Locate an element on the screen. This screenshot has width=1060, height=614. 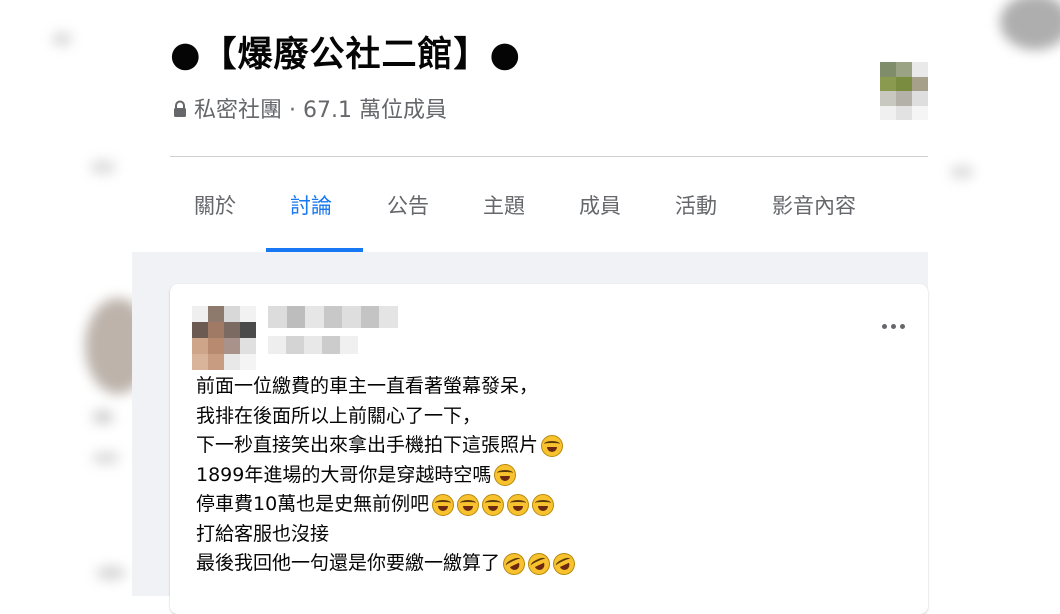
tab-members: 成員 is located at coordinates (600, 205).